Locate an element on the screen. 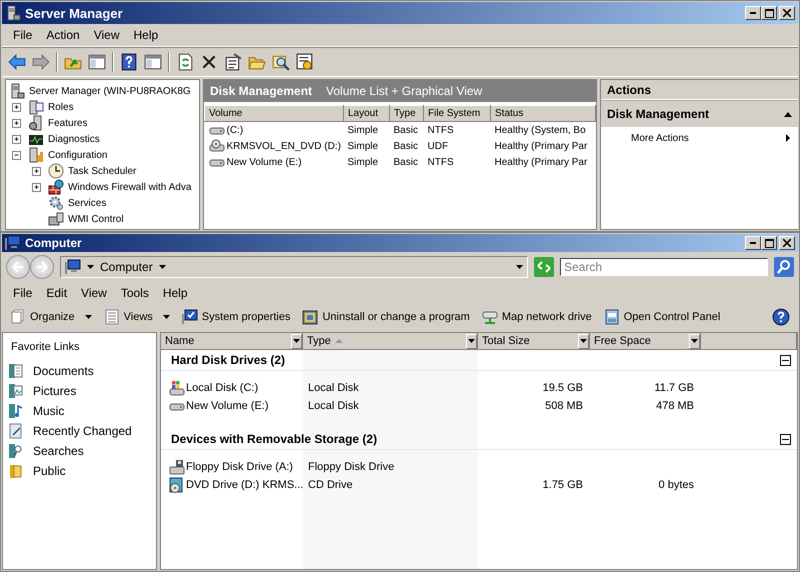 This screenshot has width=800, height=572. disc-drive-icon is located at coordinates (216, 146).